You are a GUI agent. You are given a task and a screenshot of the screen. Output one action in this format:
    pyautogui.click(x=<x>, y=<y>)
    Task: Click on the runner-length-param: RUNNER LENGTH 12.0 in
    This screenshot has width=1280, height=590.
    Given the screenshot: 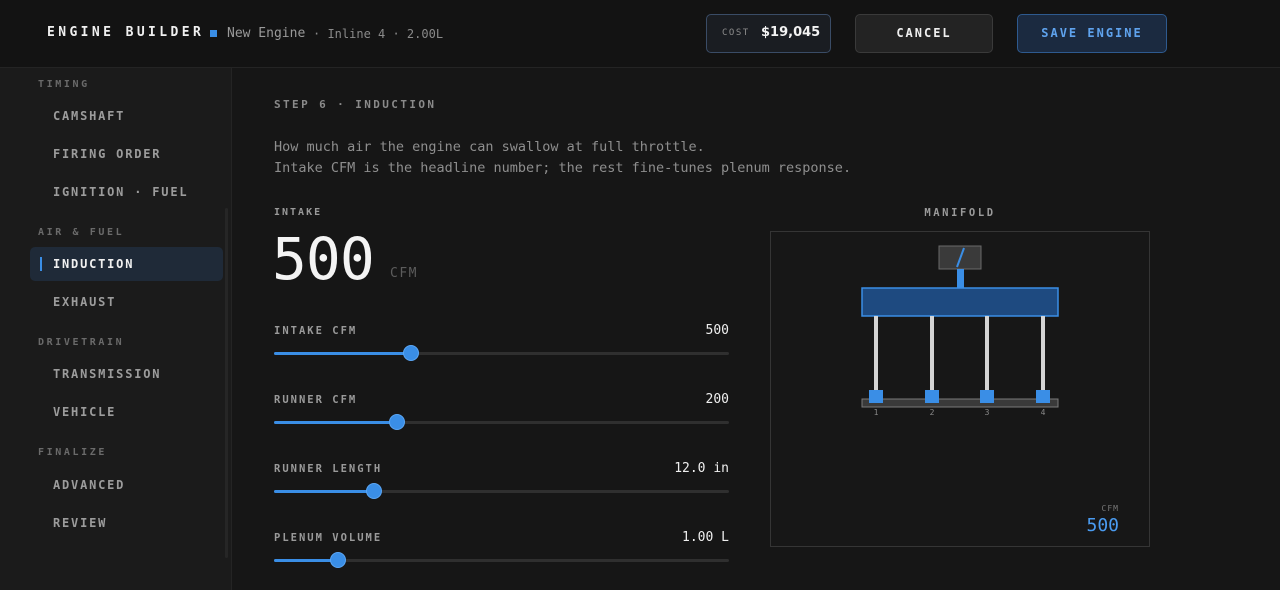 What is the action you would take?
    pyautogui.click(x=501, y=482)
    